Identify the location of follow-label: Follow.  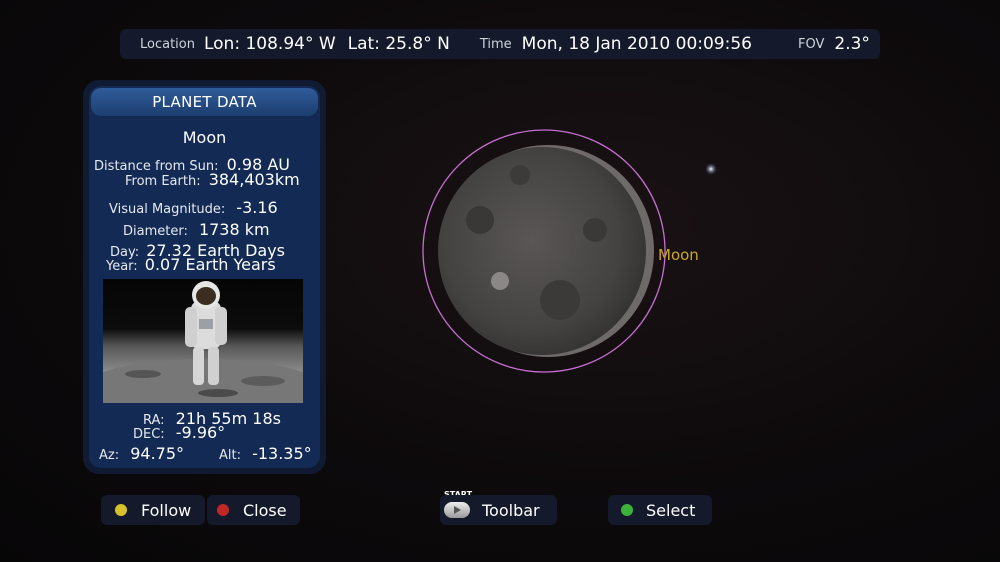
(166, 510).